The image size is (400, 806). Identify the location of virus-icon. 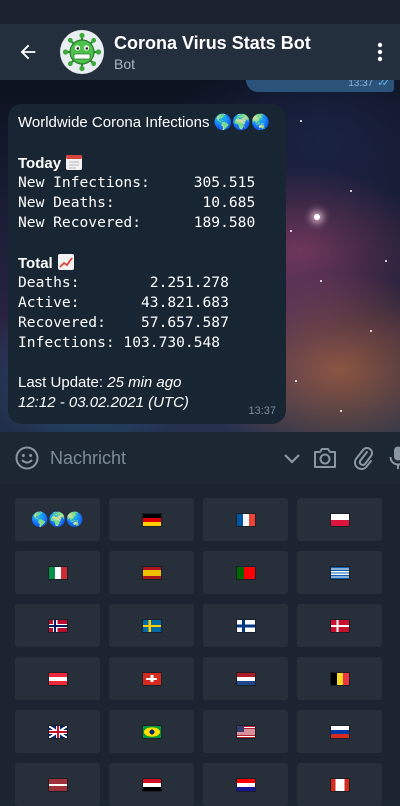
(82, 52).